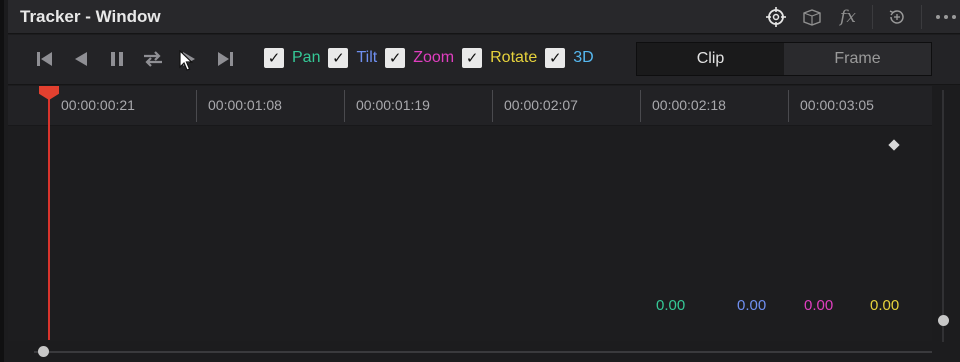  I want to click on more-options-icon, so click(944, 17).